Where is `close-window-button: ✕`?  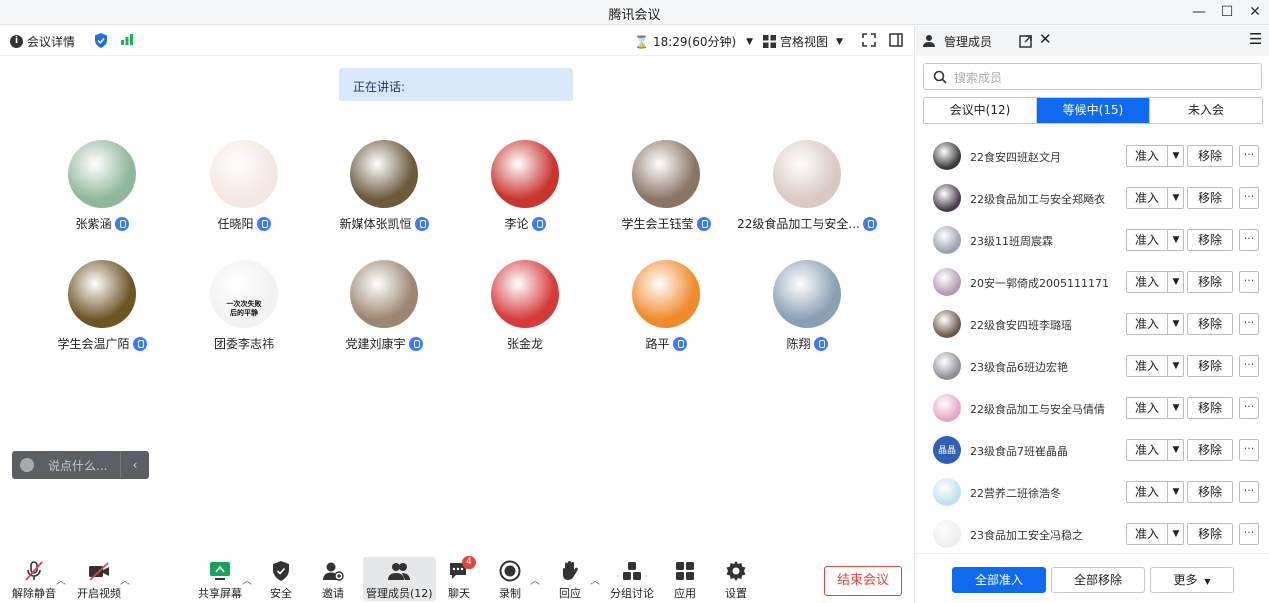
close-window-button: ✕ is located at coordinates (1255, 12).